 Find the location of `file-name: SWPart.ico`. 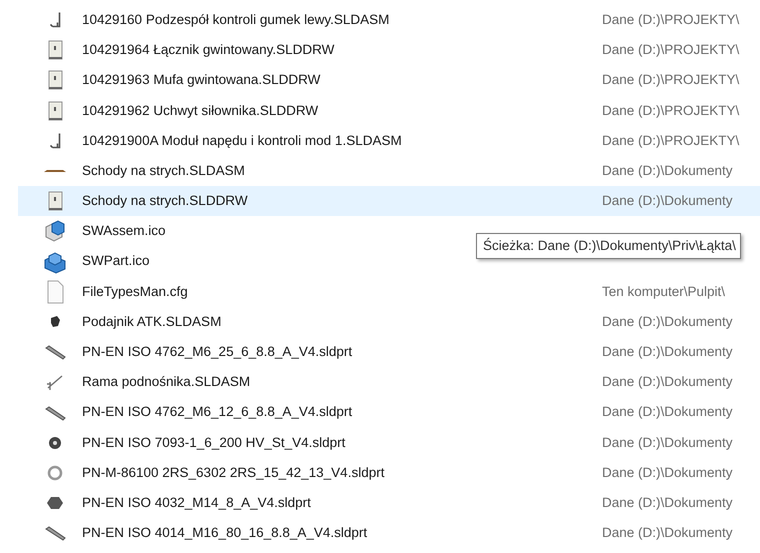

file-name: SWPart.ico is located at coordinates (116, 261).